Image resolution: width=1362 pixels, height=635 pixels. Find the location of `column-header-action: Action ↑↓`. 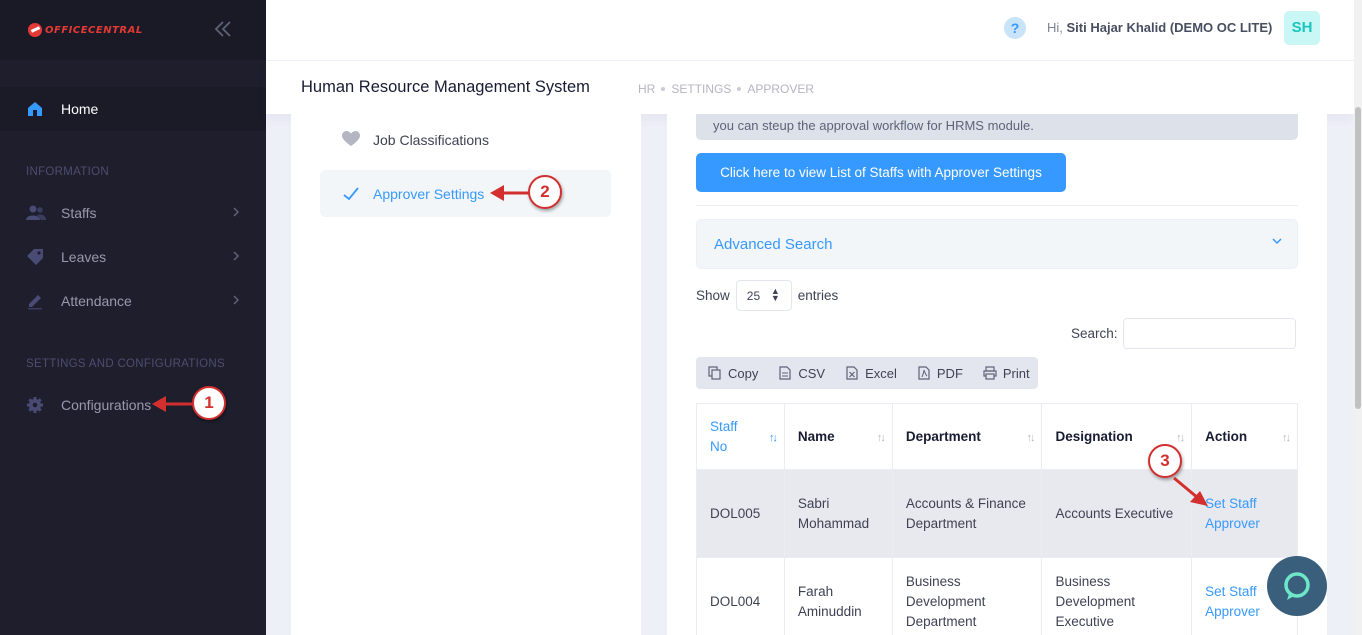

column-header-action: Action ↑↓ is located at coordinates (1244, 436).